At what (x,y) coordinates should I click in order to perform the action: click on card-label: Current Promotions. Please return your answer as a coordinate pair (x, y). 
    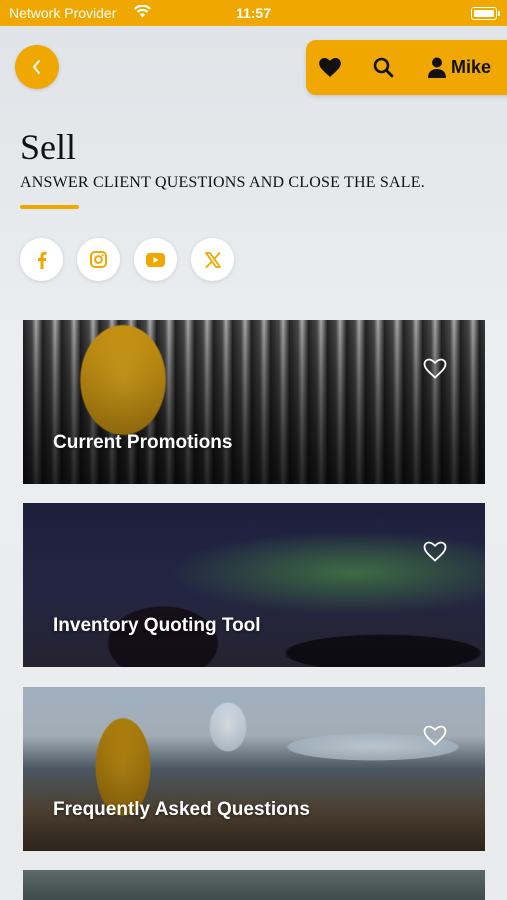
    Looking at the image, I should click on (143, 442).